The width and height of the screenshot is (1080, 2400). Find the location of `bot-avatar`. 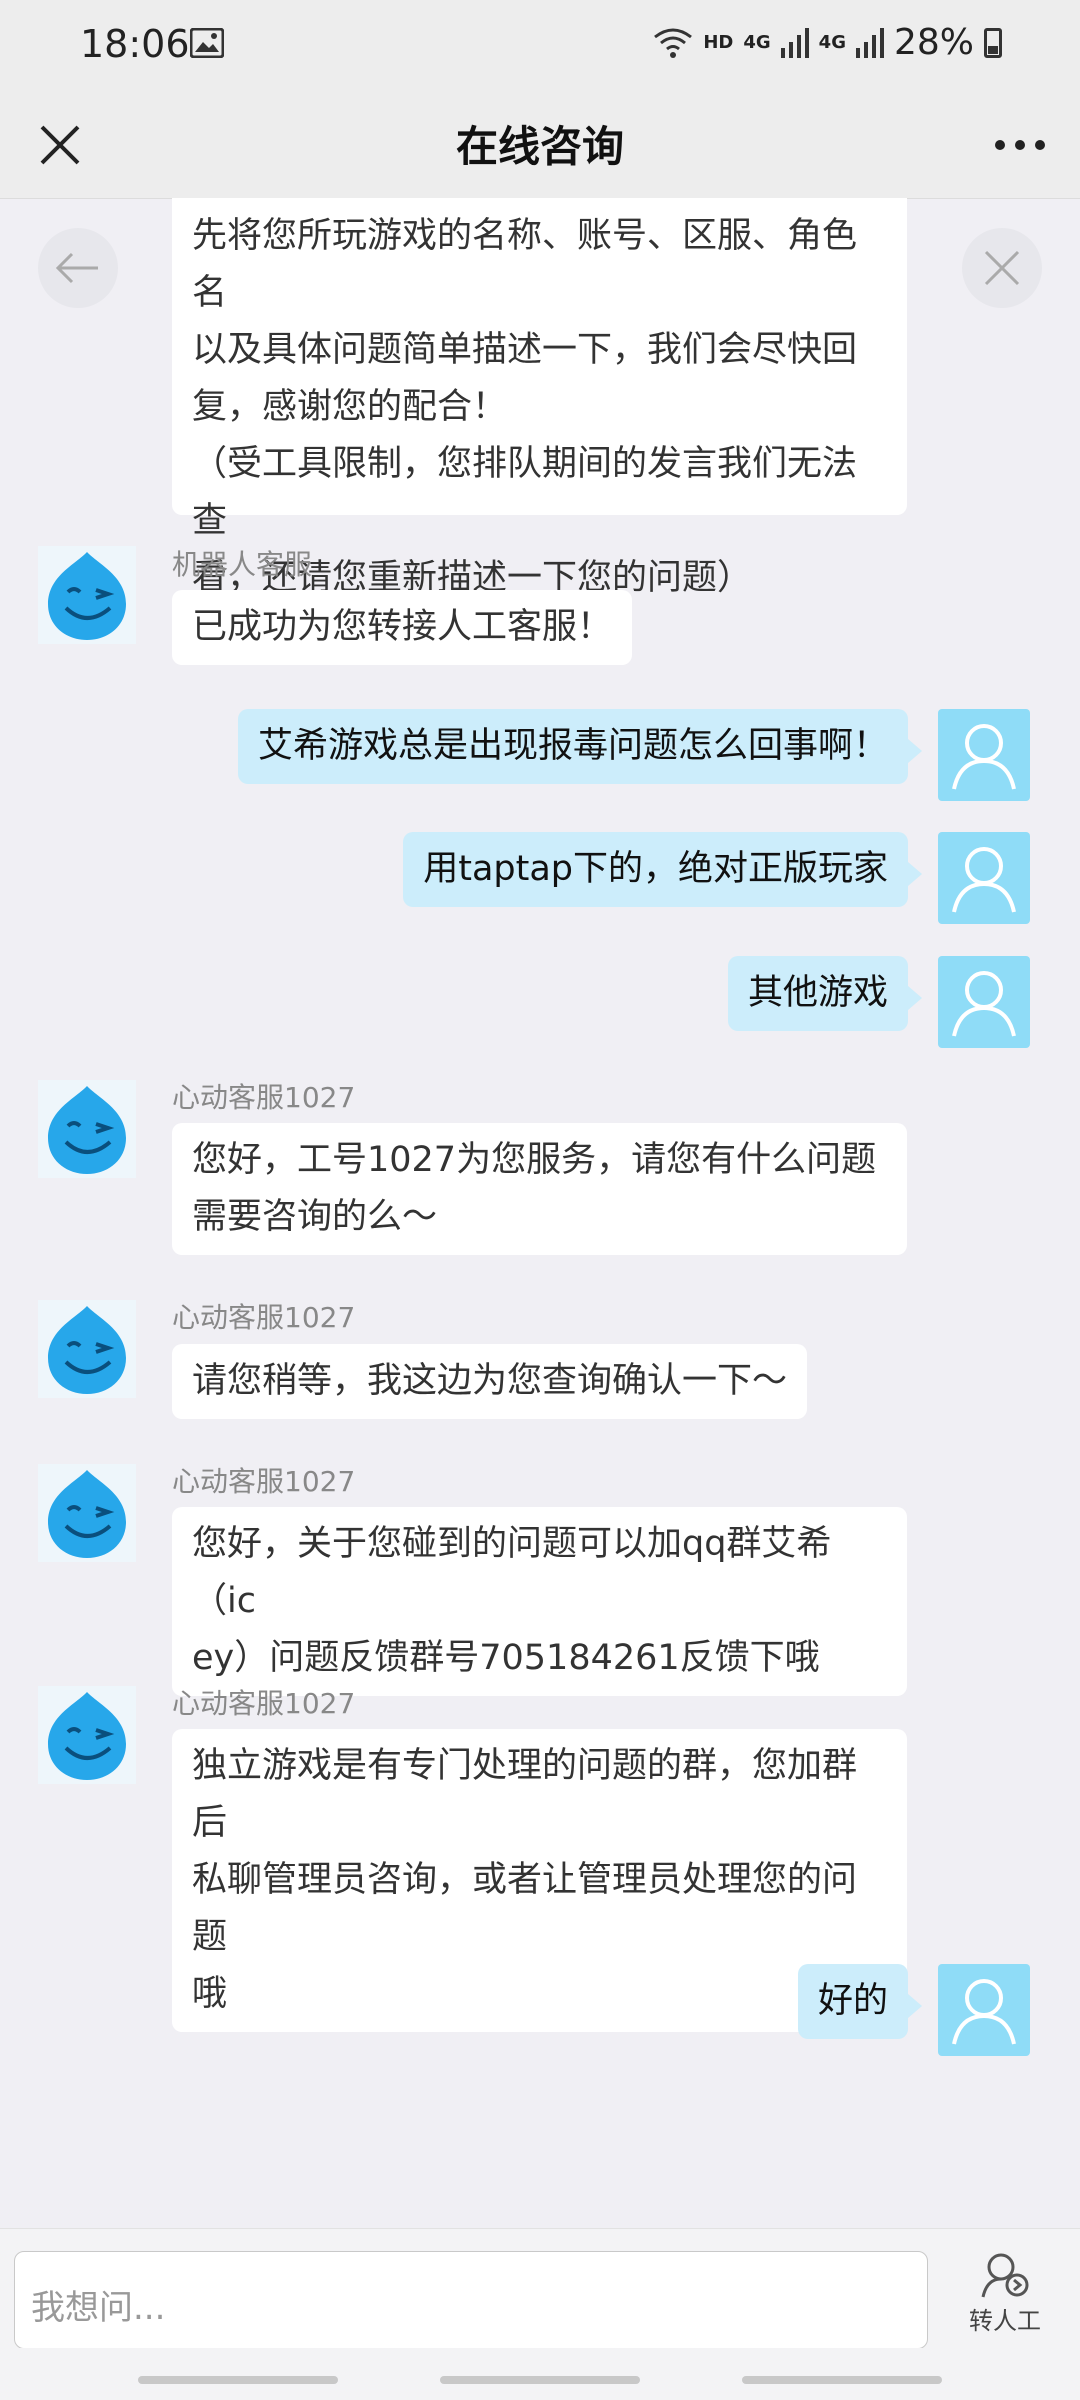

bot-avatar is located at coordinates (87, 595).